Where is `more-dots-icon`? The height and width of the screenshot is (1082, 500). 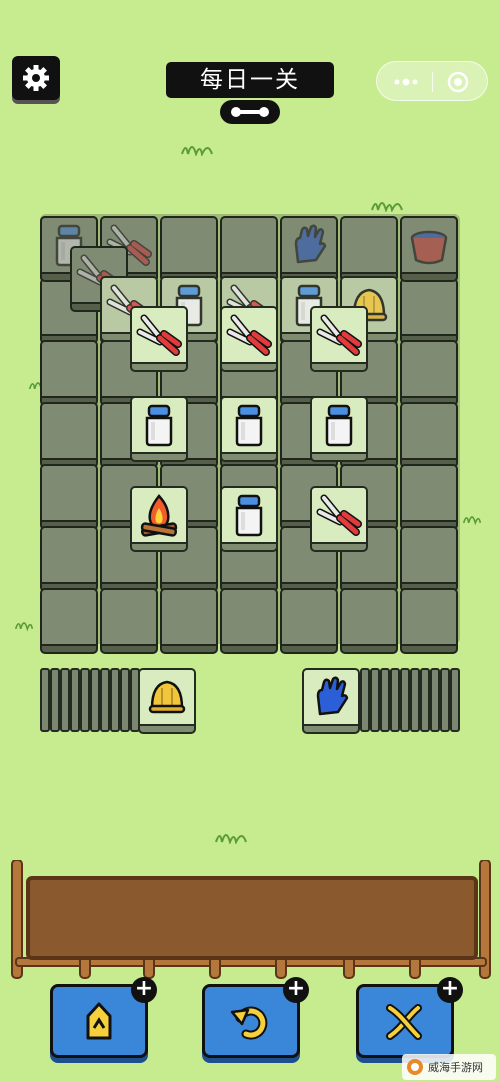 more-dots-icon is located at coordinates (406, 82).